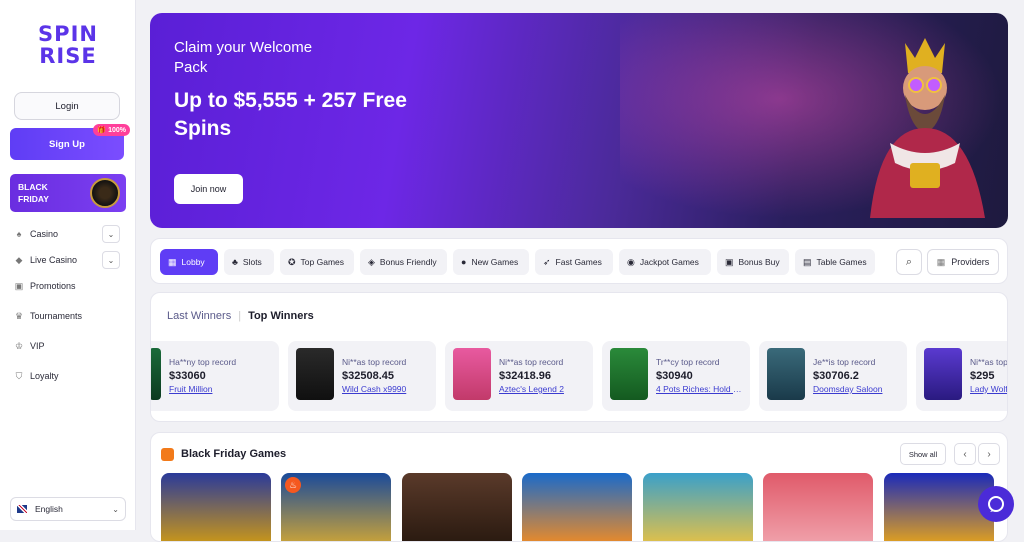 The width and height of the screenshot is (1024, 542). I want to click on tab-jackpot-games: ◉ Jackpot Games, so click(665, 262).